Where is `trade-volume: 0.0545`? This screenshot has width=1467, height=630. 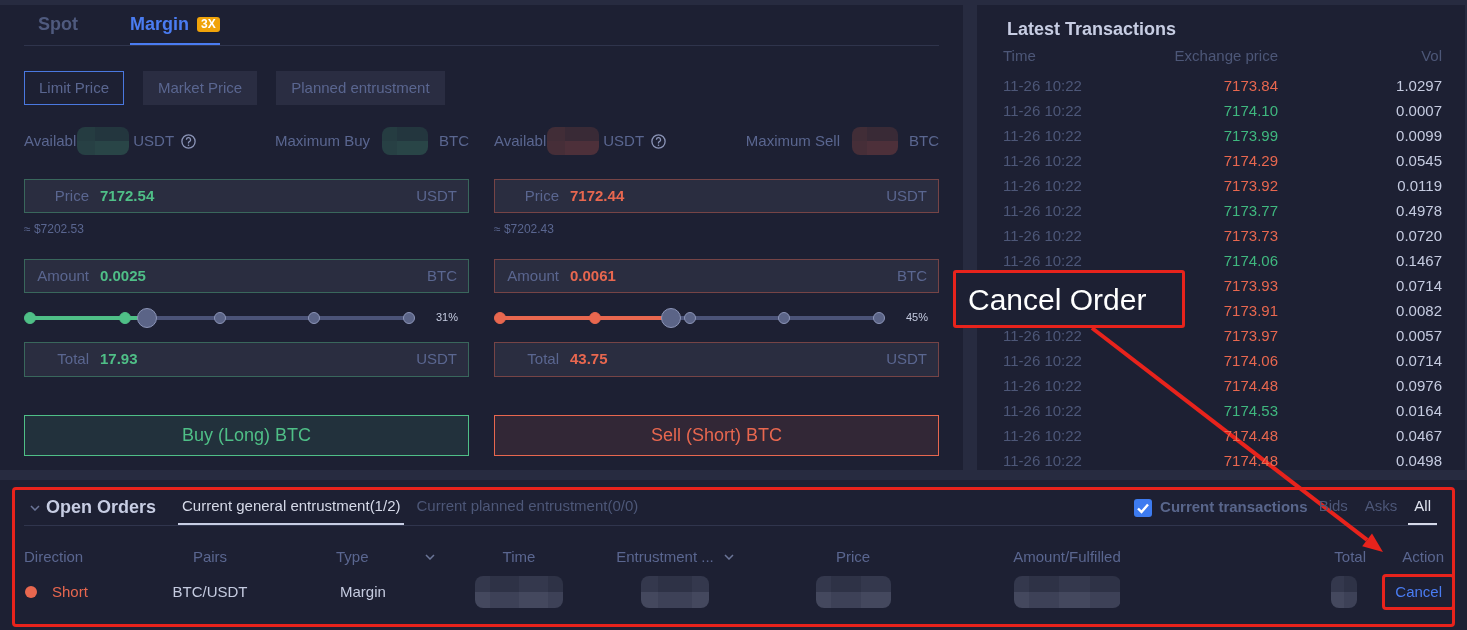 trade-volume: 0.0545 is located at coordinates (1419, 160).